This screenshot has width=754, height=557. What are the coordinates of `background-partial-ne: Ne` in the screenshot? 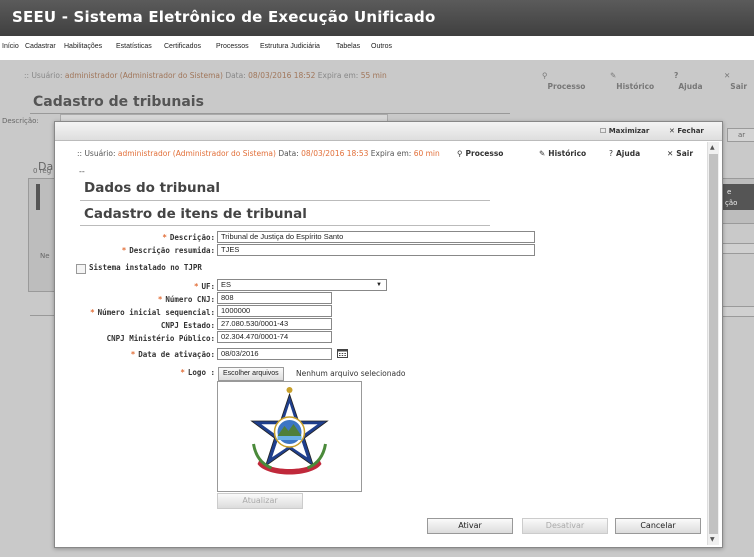 It's located at (45, 256).